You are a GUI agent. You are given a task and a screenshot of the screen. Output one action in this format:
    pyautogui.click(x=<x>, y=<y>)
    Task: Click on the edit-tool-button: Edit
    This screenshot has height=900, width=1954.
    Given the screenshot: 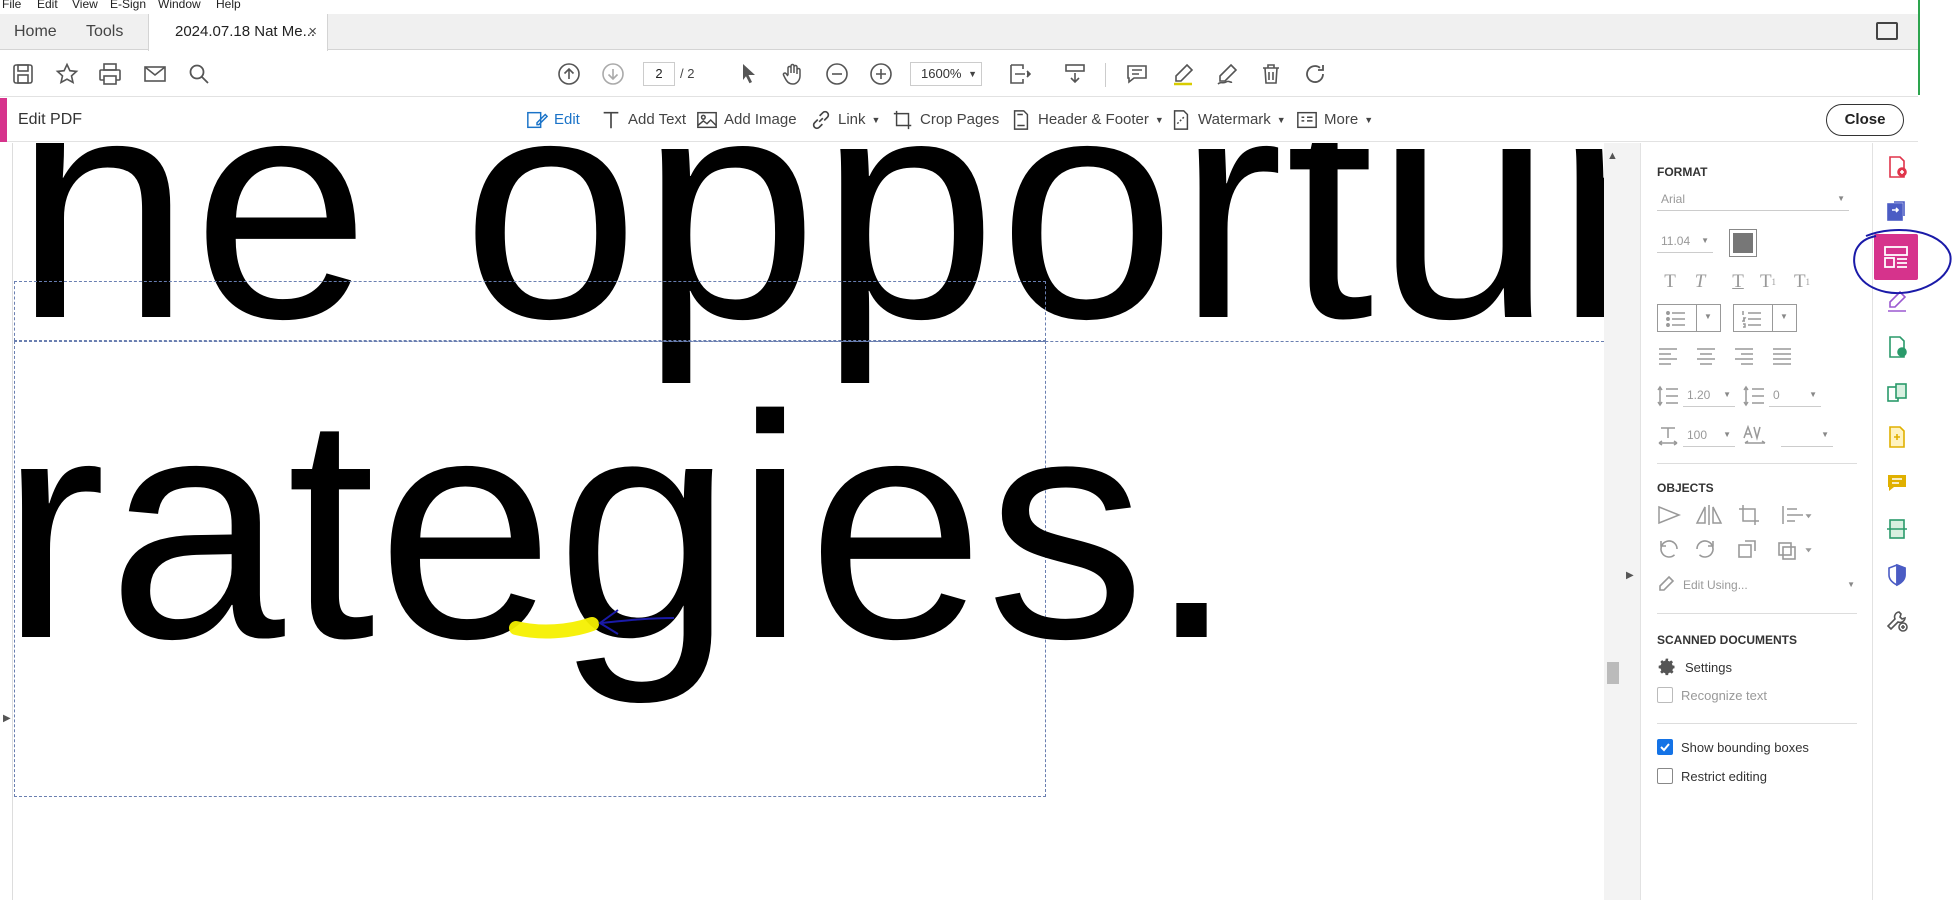 What is the action you would take?
    pyautogui.click(x=553, y=120)
    